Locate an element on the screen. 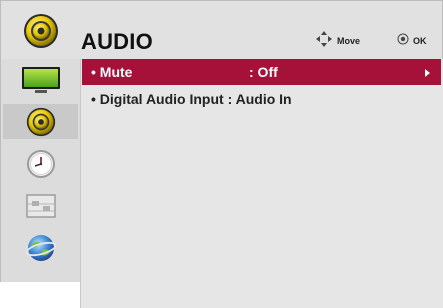 The width and height of the screenshot is (443, 308). toolbox-icon is located at coordinates (41, 206).